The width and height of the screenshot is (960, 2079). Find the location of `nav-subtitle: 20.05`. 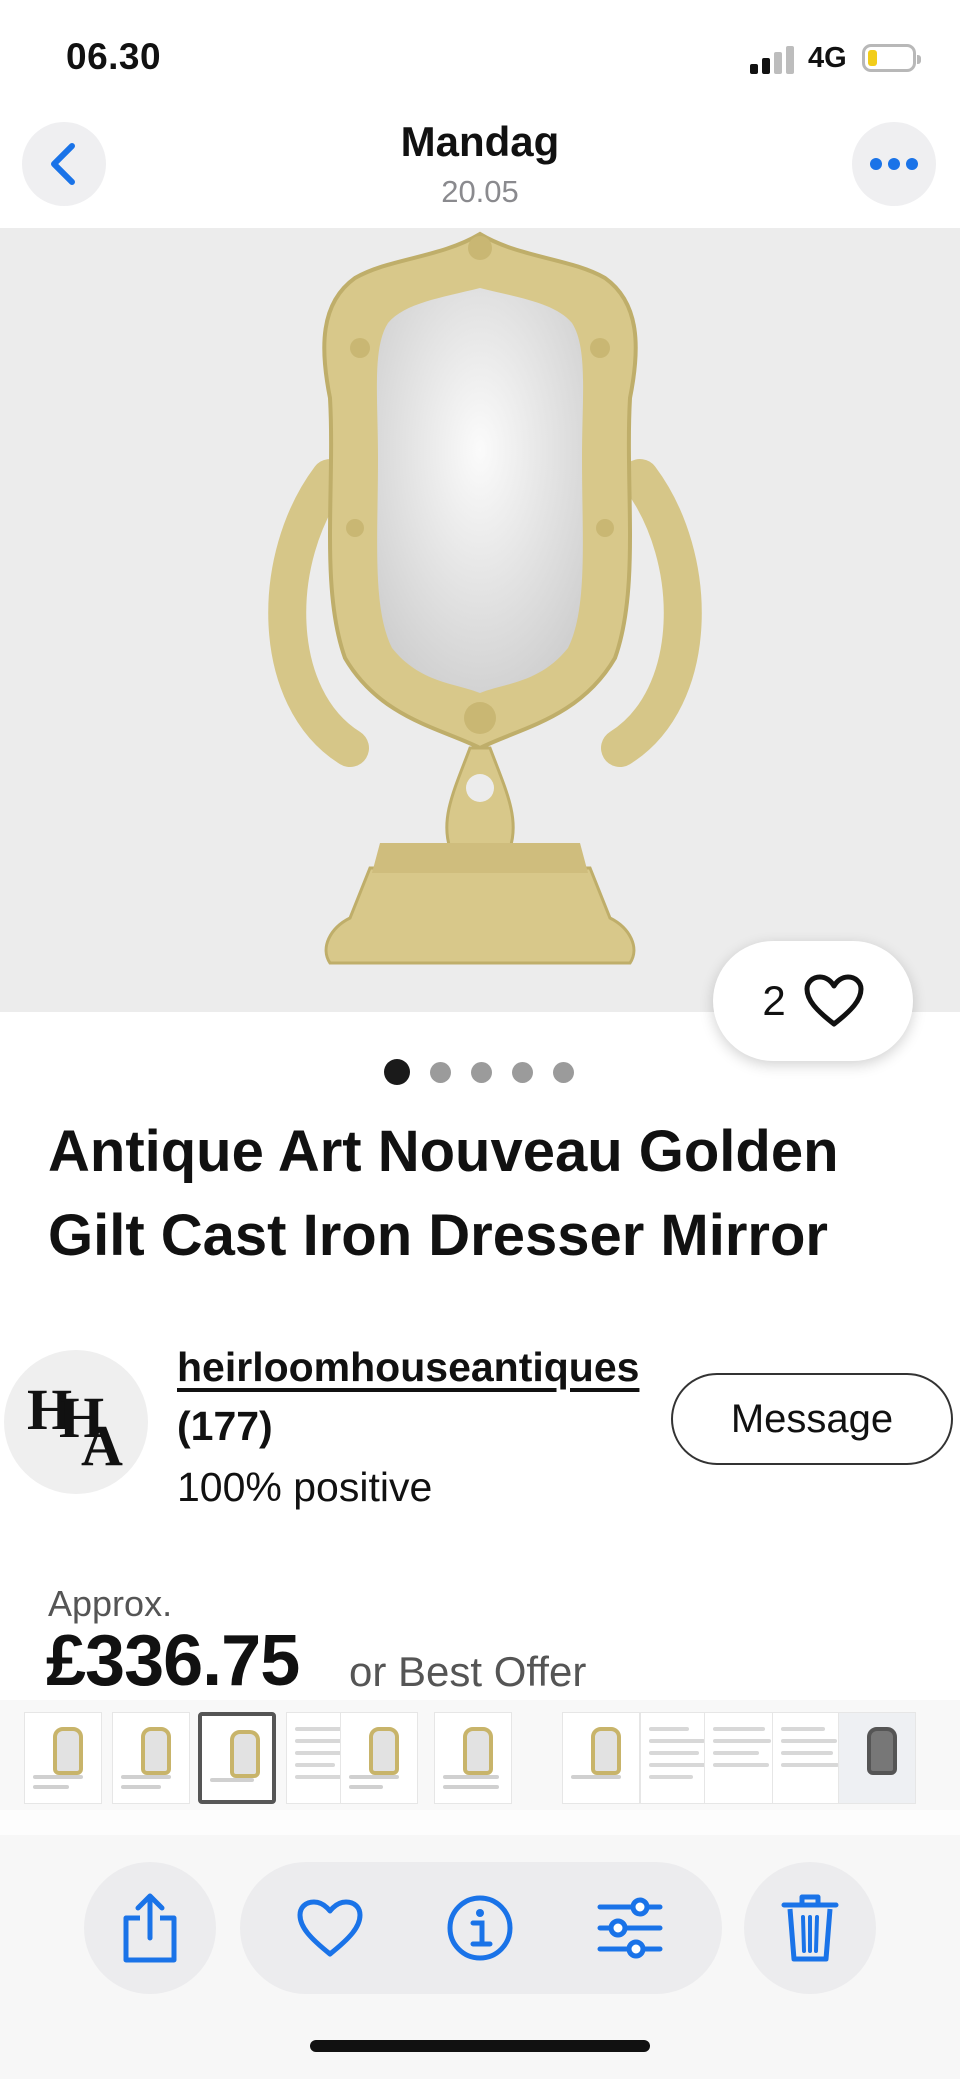

nav-subtitle: 20.05 is located at coordinates (480, 191).